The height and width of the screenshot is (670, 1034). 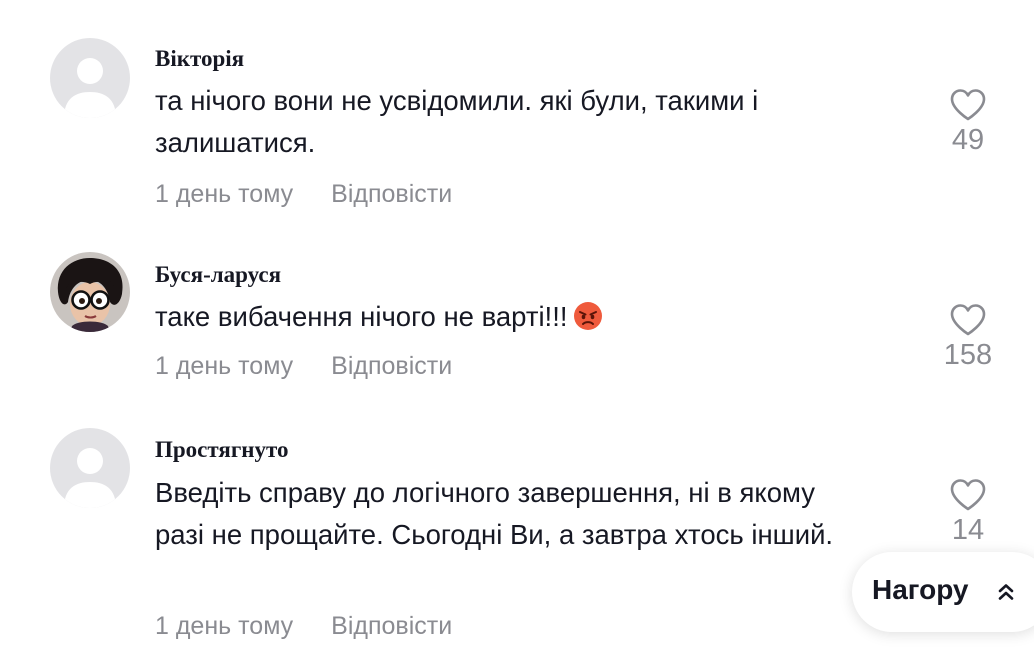 What do you see at coordinates (222, 450) in the screenshot?
I see `comment-username: Простягнуто` at bounding box center [222, 450].